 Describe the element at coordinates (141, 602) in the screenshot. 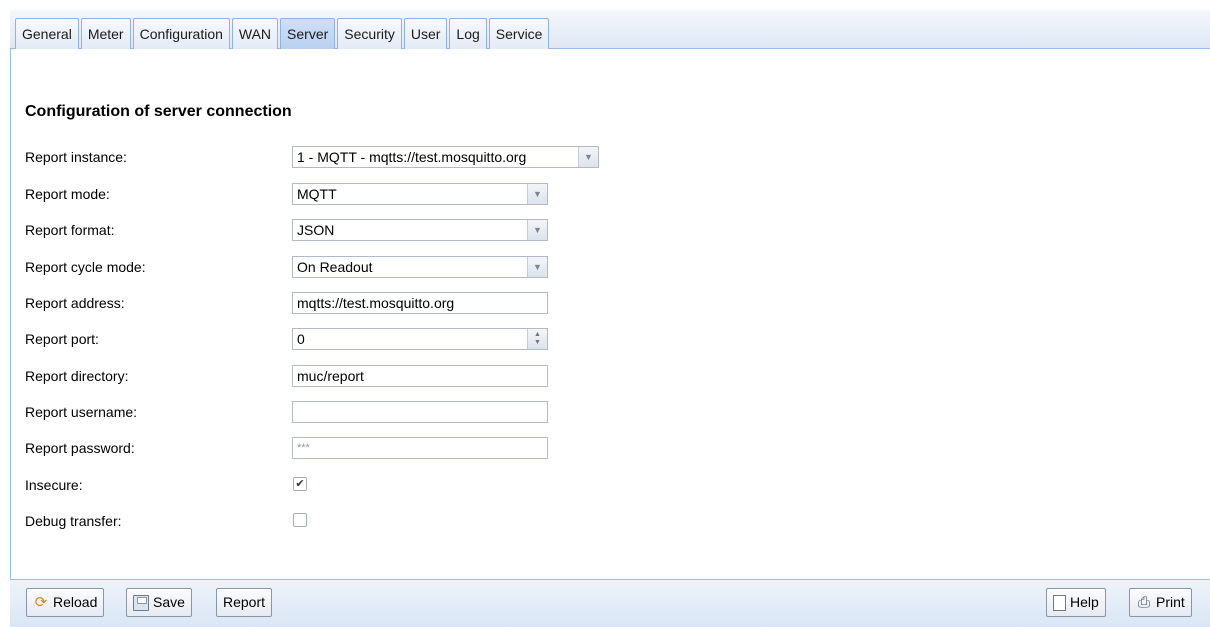

I see `save-icon` at that location.